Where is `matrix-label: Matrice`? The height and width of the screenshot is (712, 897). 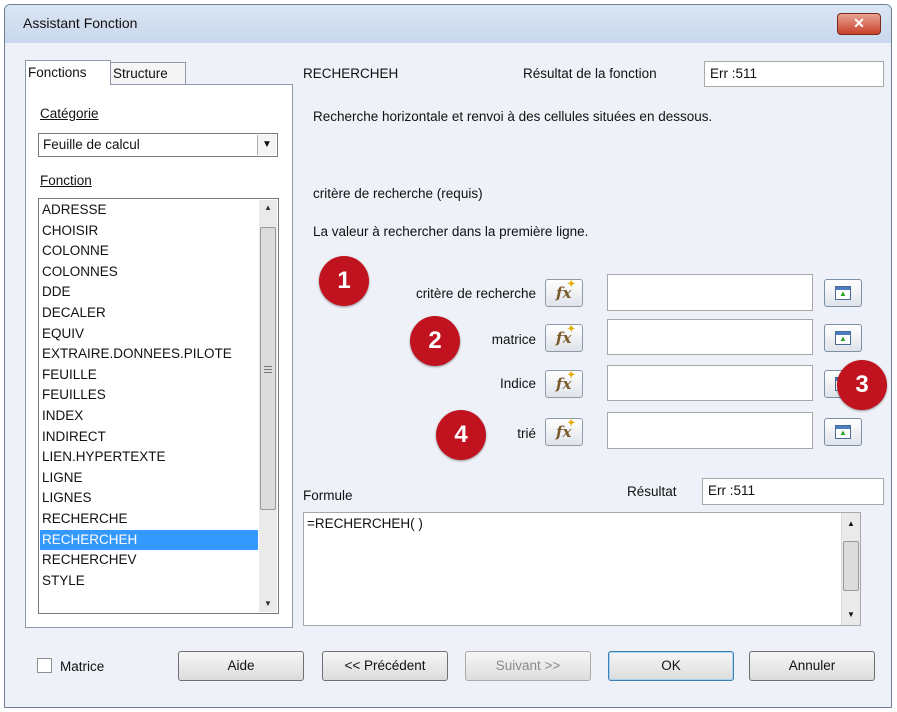
matrix-label: Matrice is located at coordinates (82, 666).